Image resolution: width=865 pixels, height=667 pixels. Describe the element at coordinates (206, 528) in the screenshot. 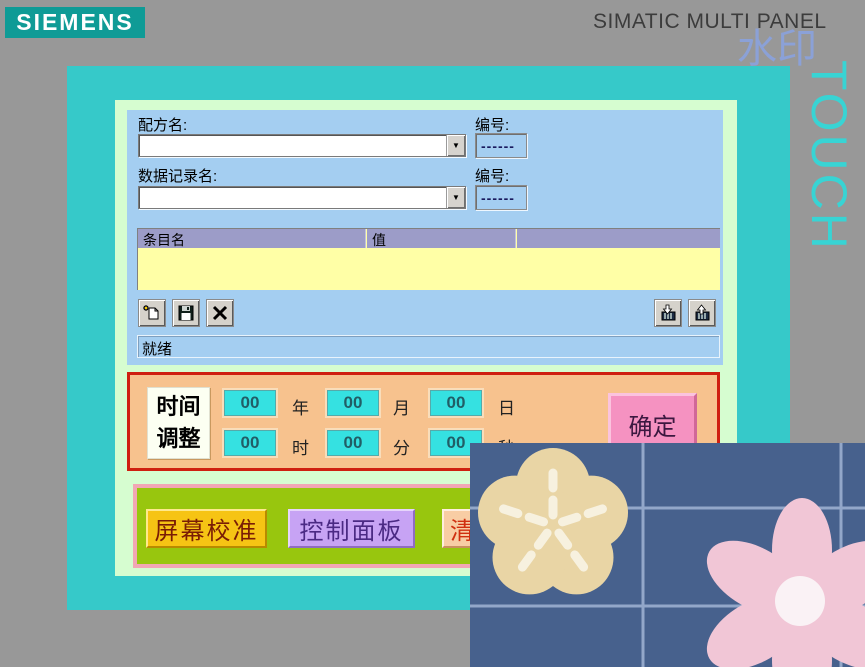

I see `screen-calibrate-button: 屏幕校准` at that location.